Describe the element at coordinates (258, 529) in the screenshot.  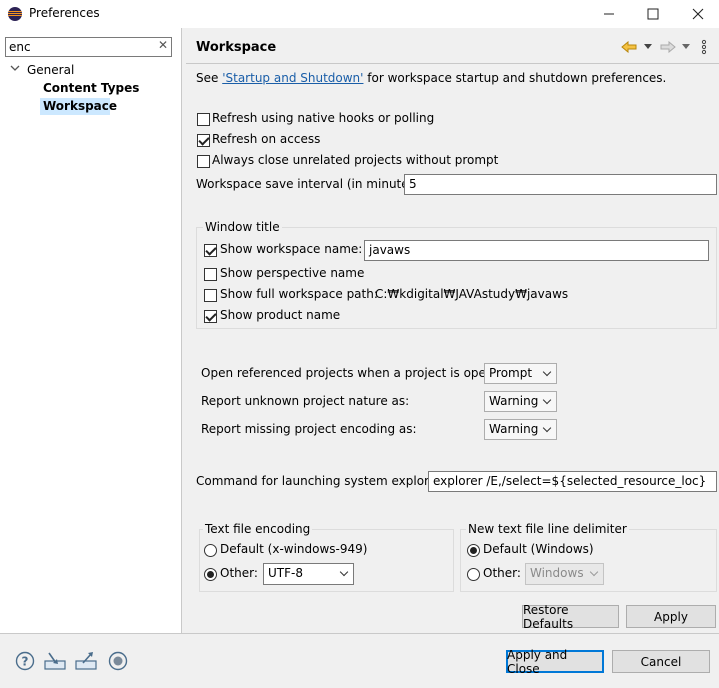
I see `text-encoding-group-label: Text file encoding` at that location.